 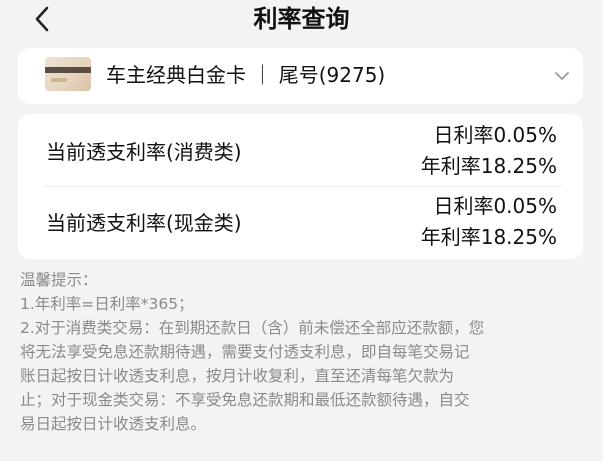 I want to click on tips-line: 将无法享受免息还款期待遇，需要支付透支利息，即自每笔交易记, so click(x=245, y=352).